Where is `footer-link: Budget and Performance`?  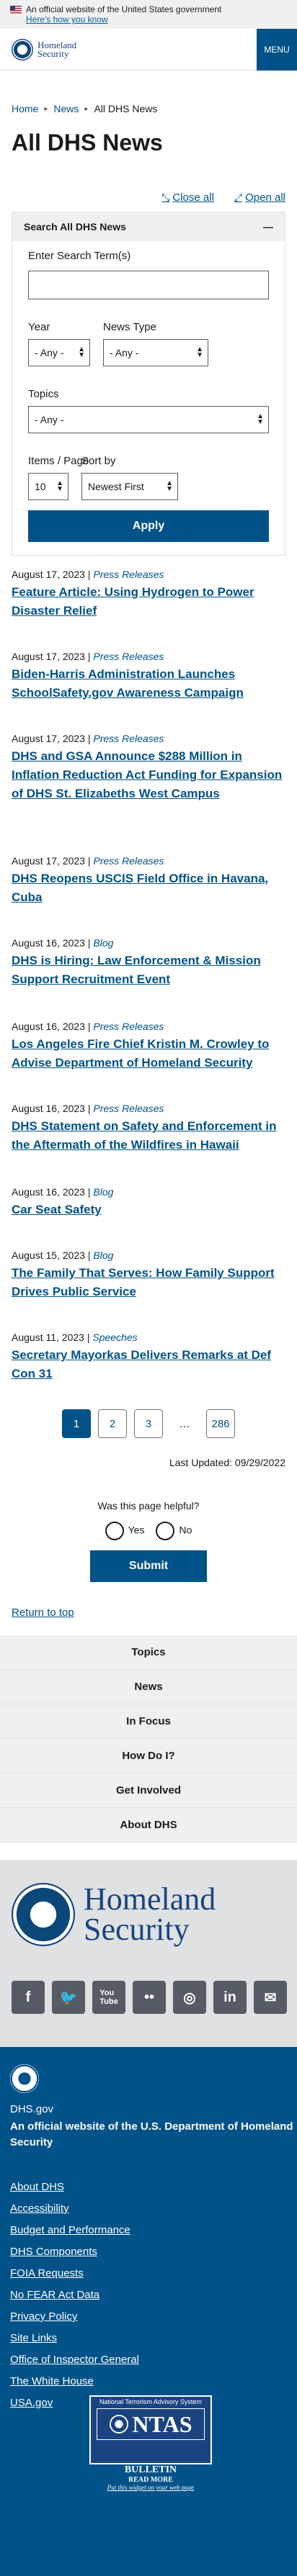 footer-link: Budget and Performance is located at coordinates (74, 2230).